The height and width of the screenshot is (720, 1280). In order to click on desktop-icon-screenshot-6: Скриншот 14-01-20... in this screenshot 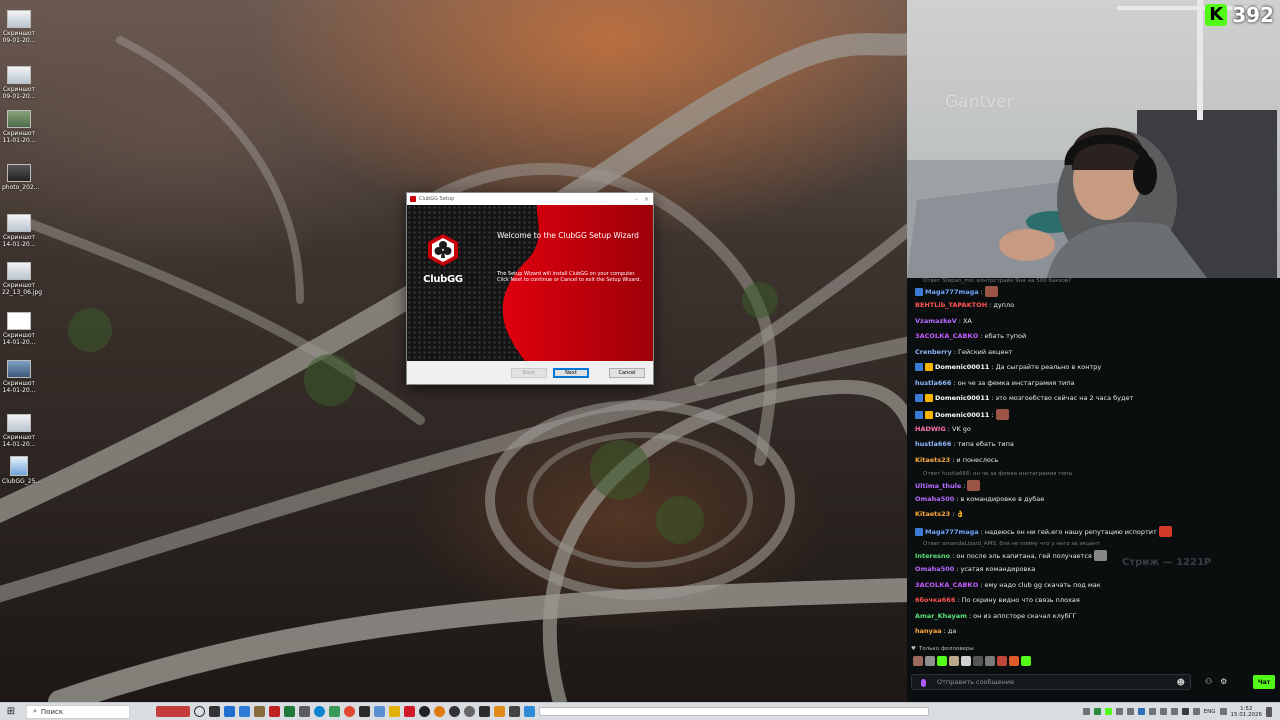, I will do `click(19, 329)`.